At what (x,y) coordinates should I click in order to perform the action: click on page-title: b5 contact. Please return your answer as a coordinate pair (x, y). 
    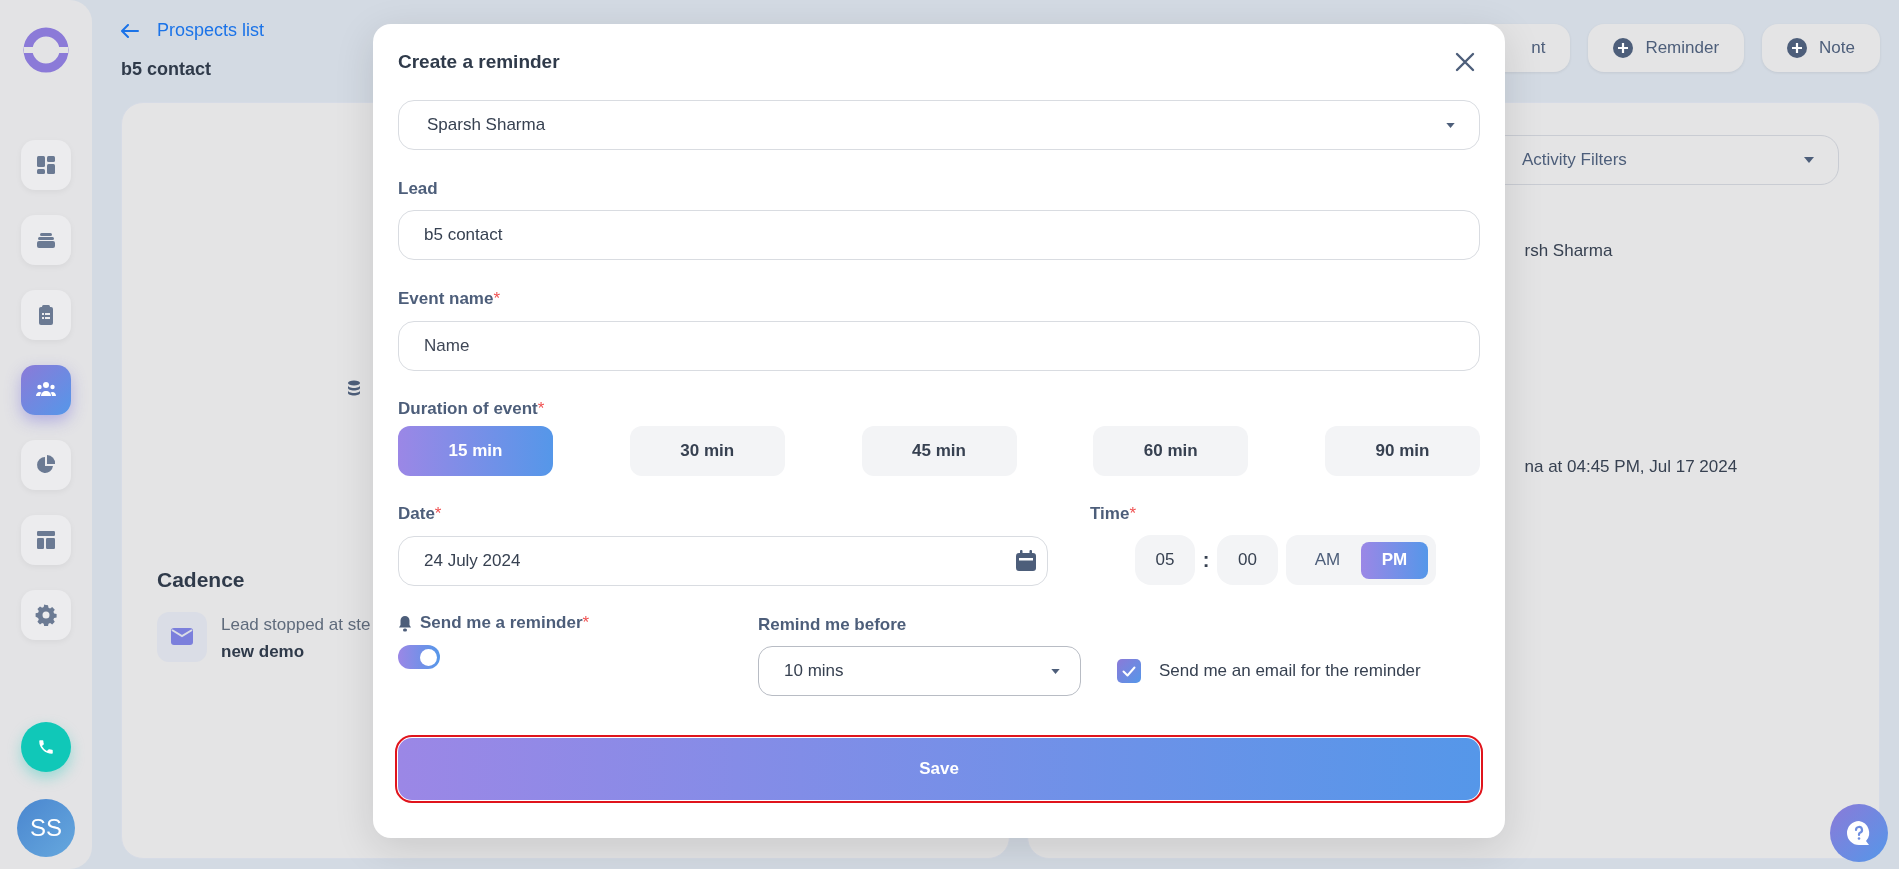
    Looking at the image, I should click on (167, 69).